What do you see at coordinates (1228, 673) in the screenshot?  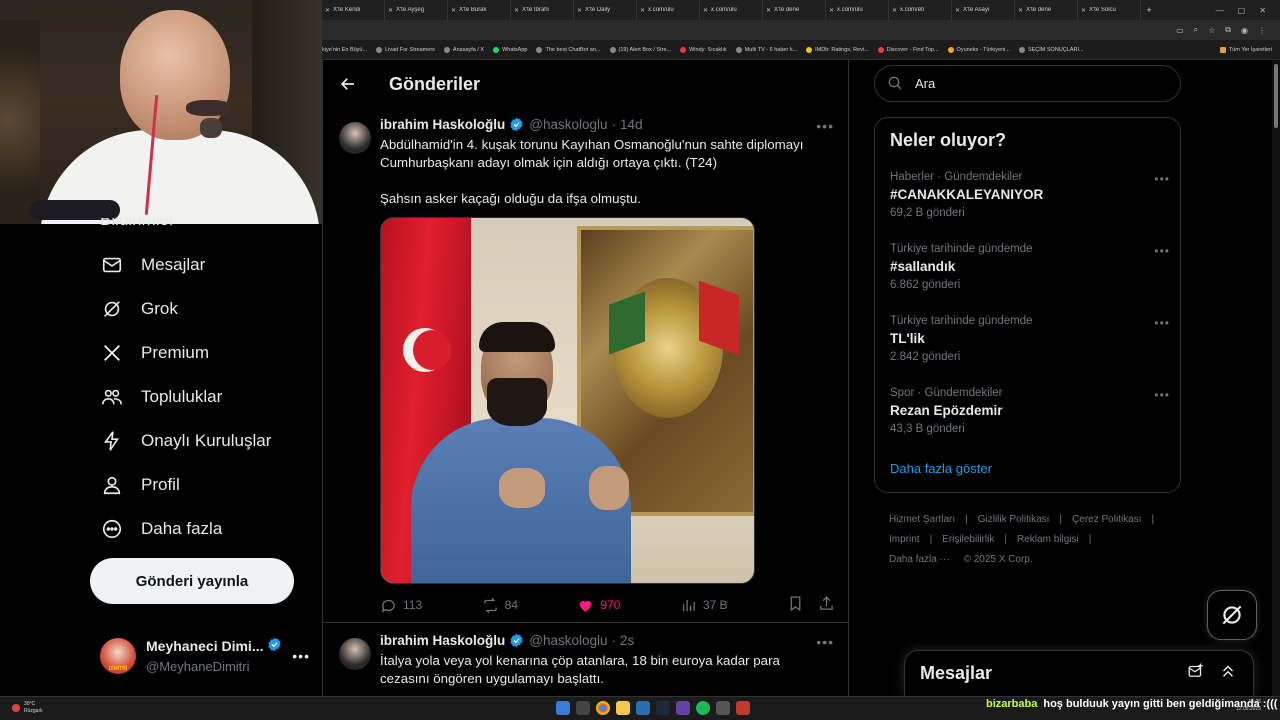 I see `expand-up-icon` at bounding box center [1228, 673].